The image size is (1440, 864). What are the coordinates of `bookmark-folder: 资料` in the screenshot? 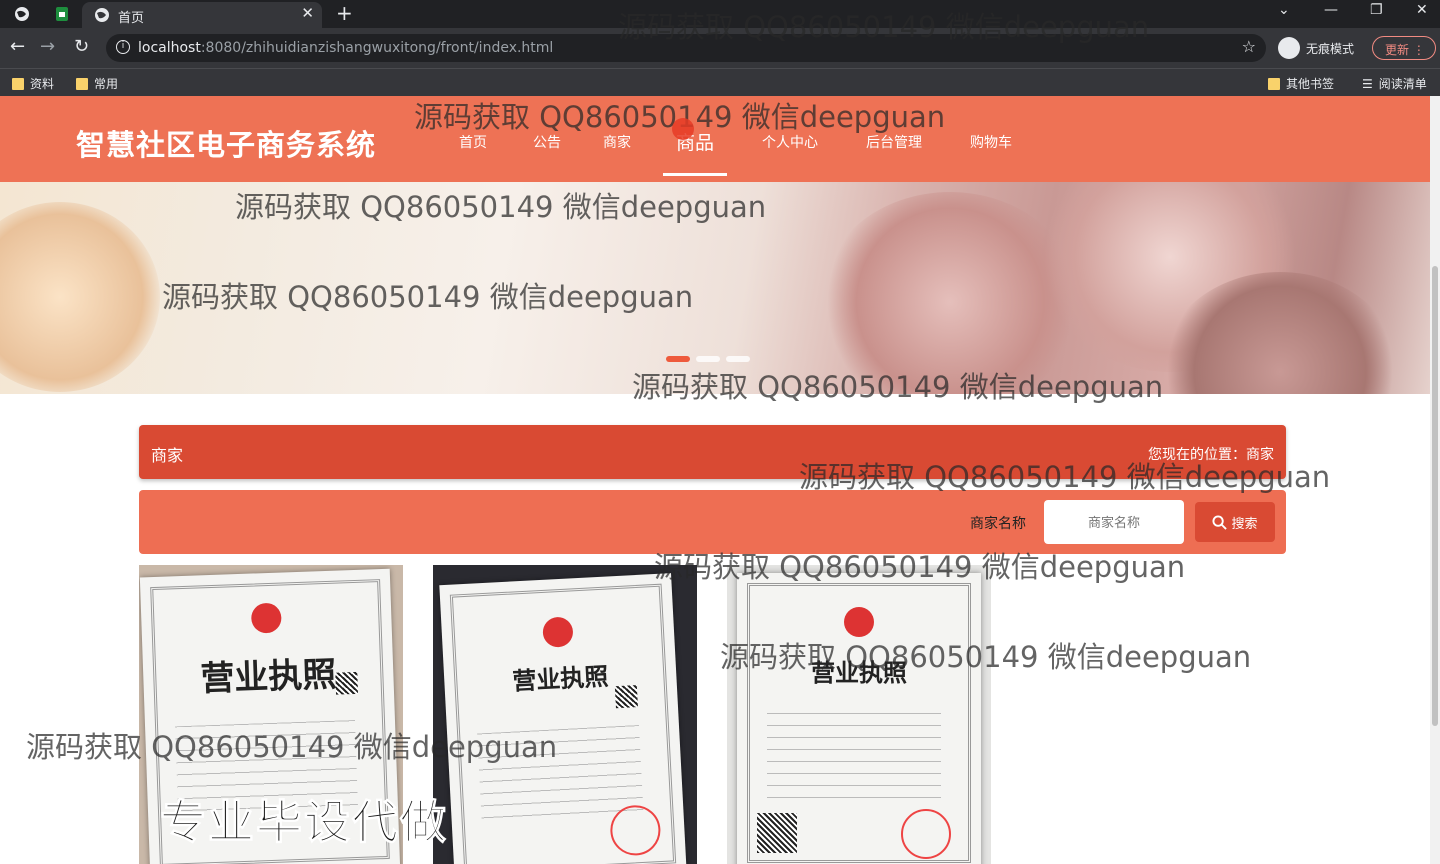 It's located at (33, 83).